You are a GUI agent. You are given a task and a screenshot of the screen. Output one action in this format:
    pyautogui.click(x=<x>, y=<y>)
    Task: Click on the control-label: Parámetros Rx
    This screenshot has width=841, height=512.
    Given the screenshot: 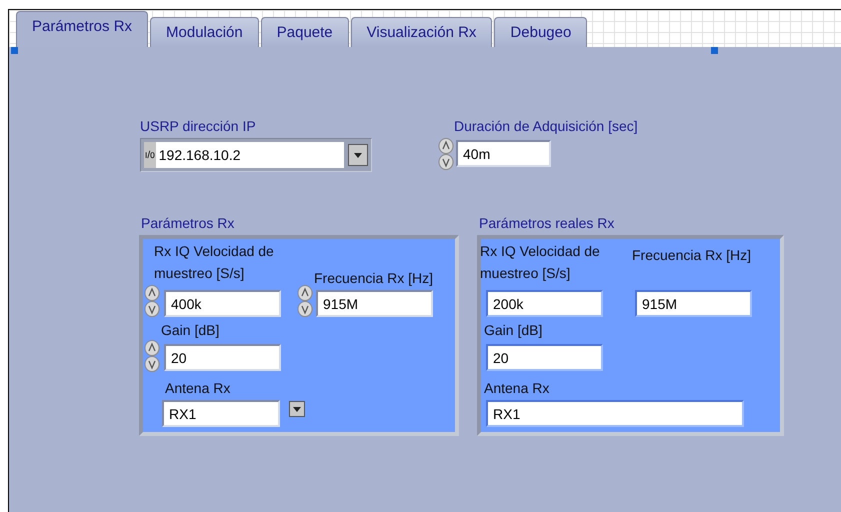 What is the action you would take?
    pyautogui.click(x=187, y=223)
    